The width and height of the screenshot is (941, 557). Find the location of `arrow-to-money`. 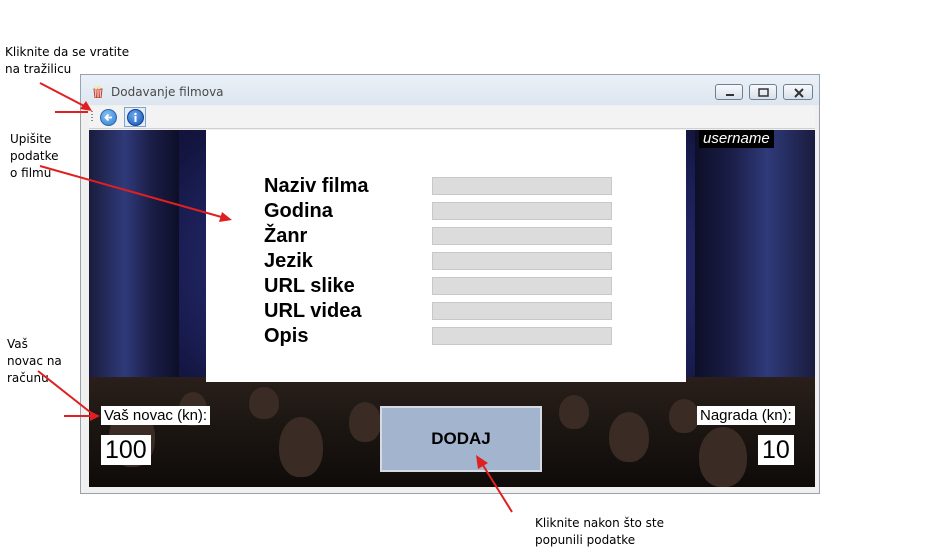

arrow-to-money is located at coordinates (64, 391).